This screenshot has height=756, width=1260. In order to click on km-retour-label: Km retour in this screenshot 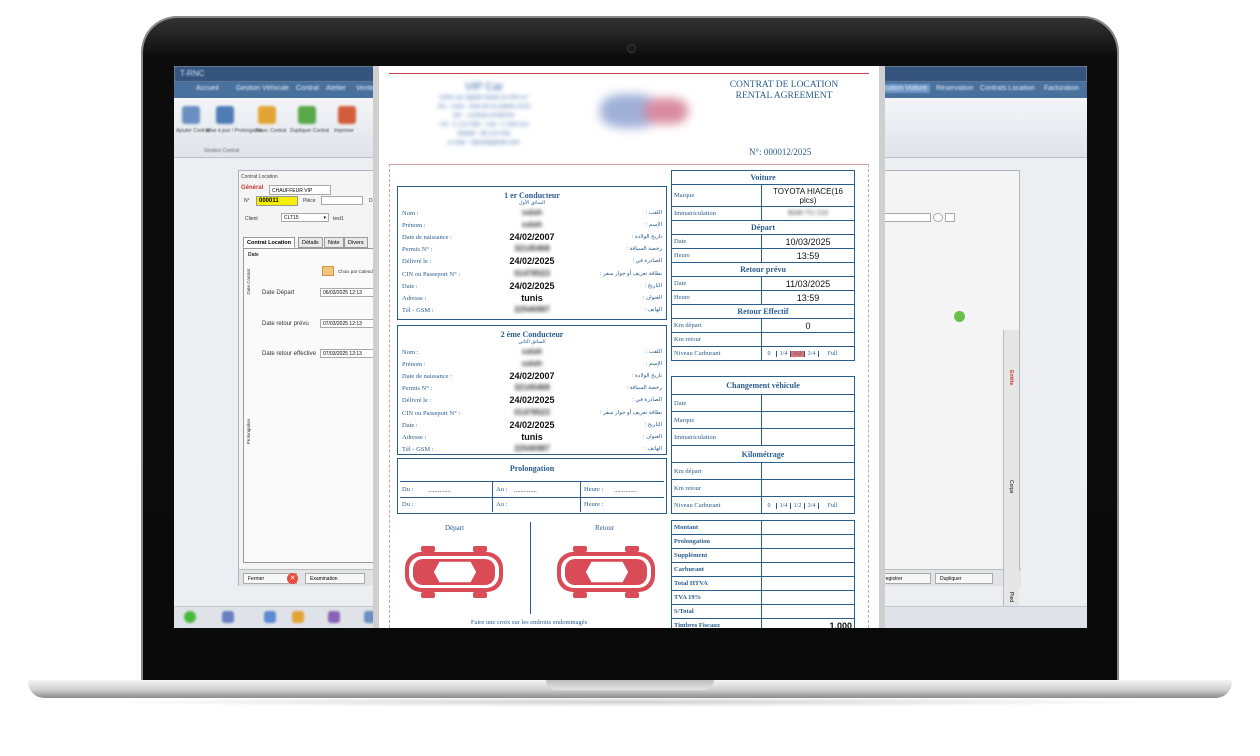, I will do `click(716, 339)`.